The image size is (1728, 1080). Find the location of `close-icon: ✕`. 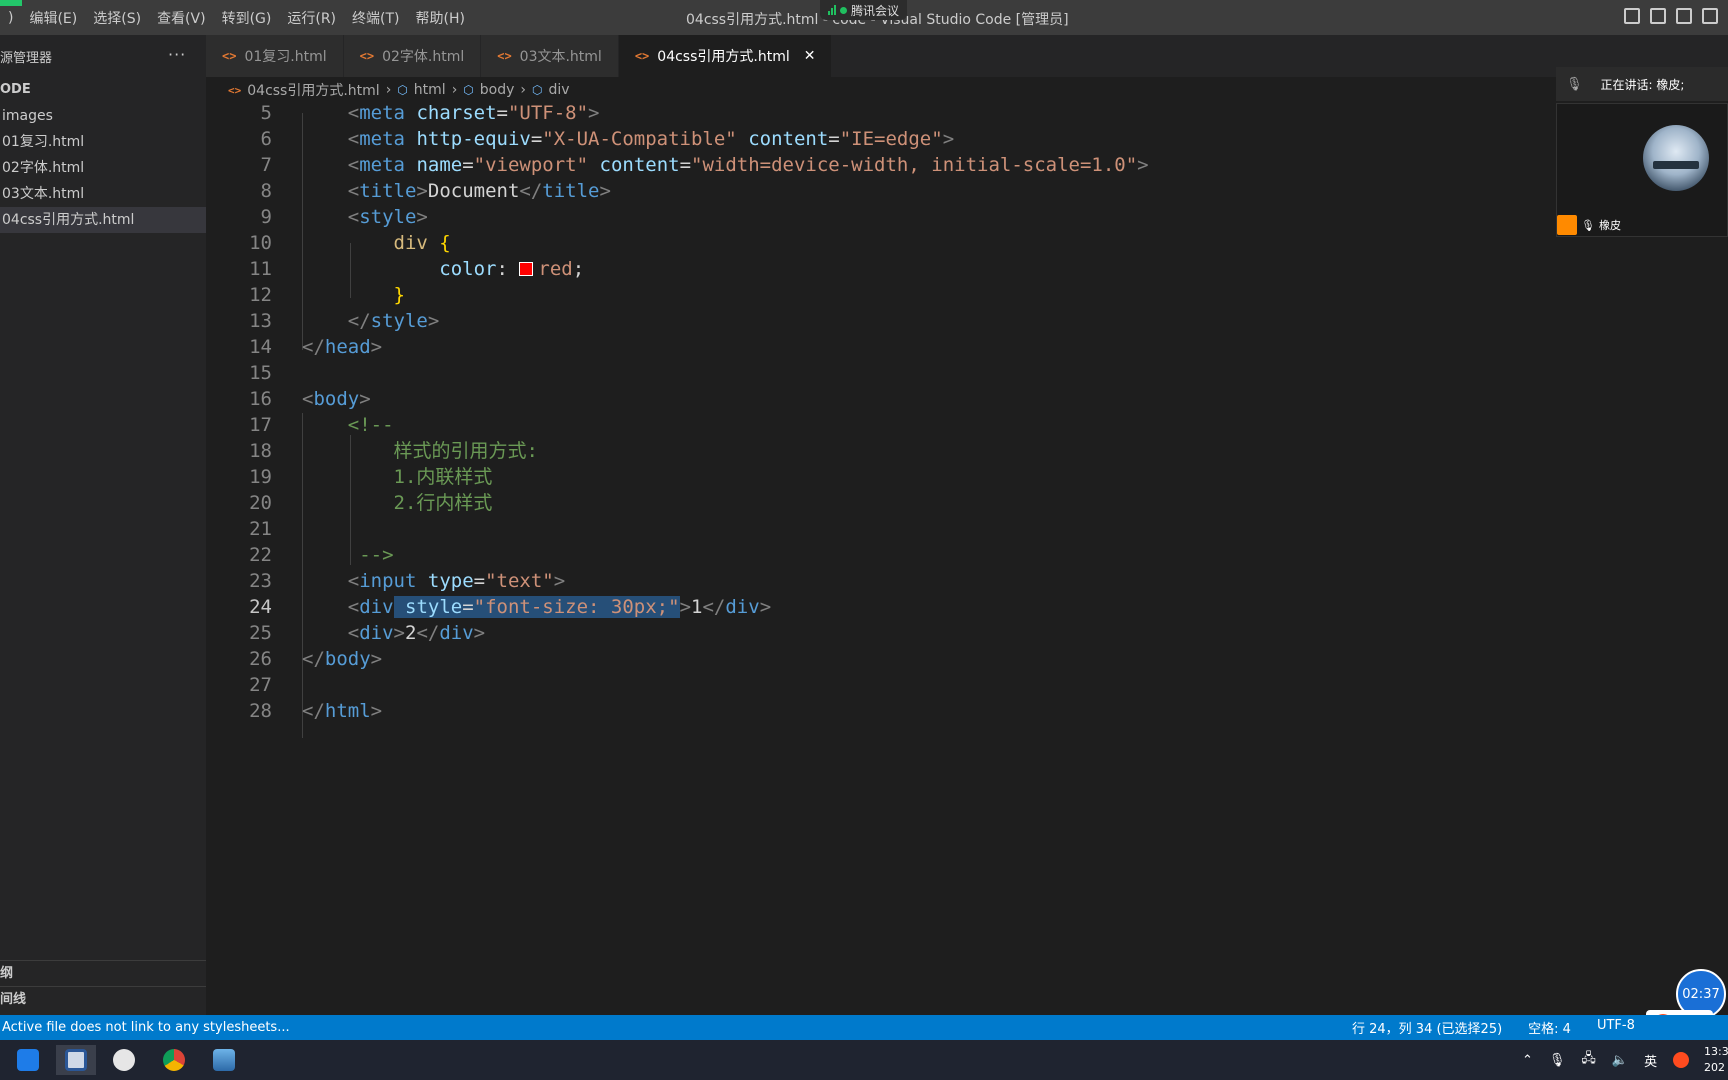

close-icon: ✕ is located at coordinates (810, 56).